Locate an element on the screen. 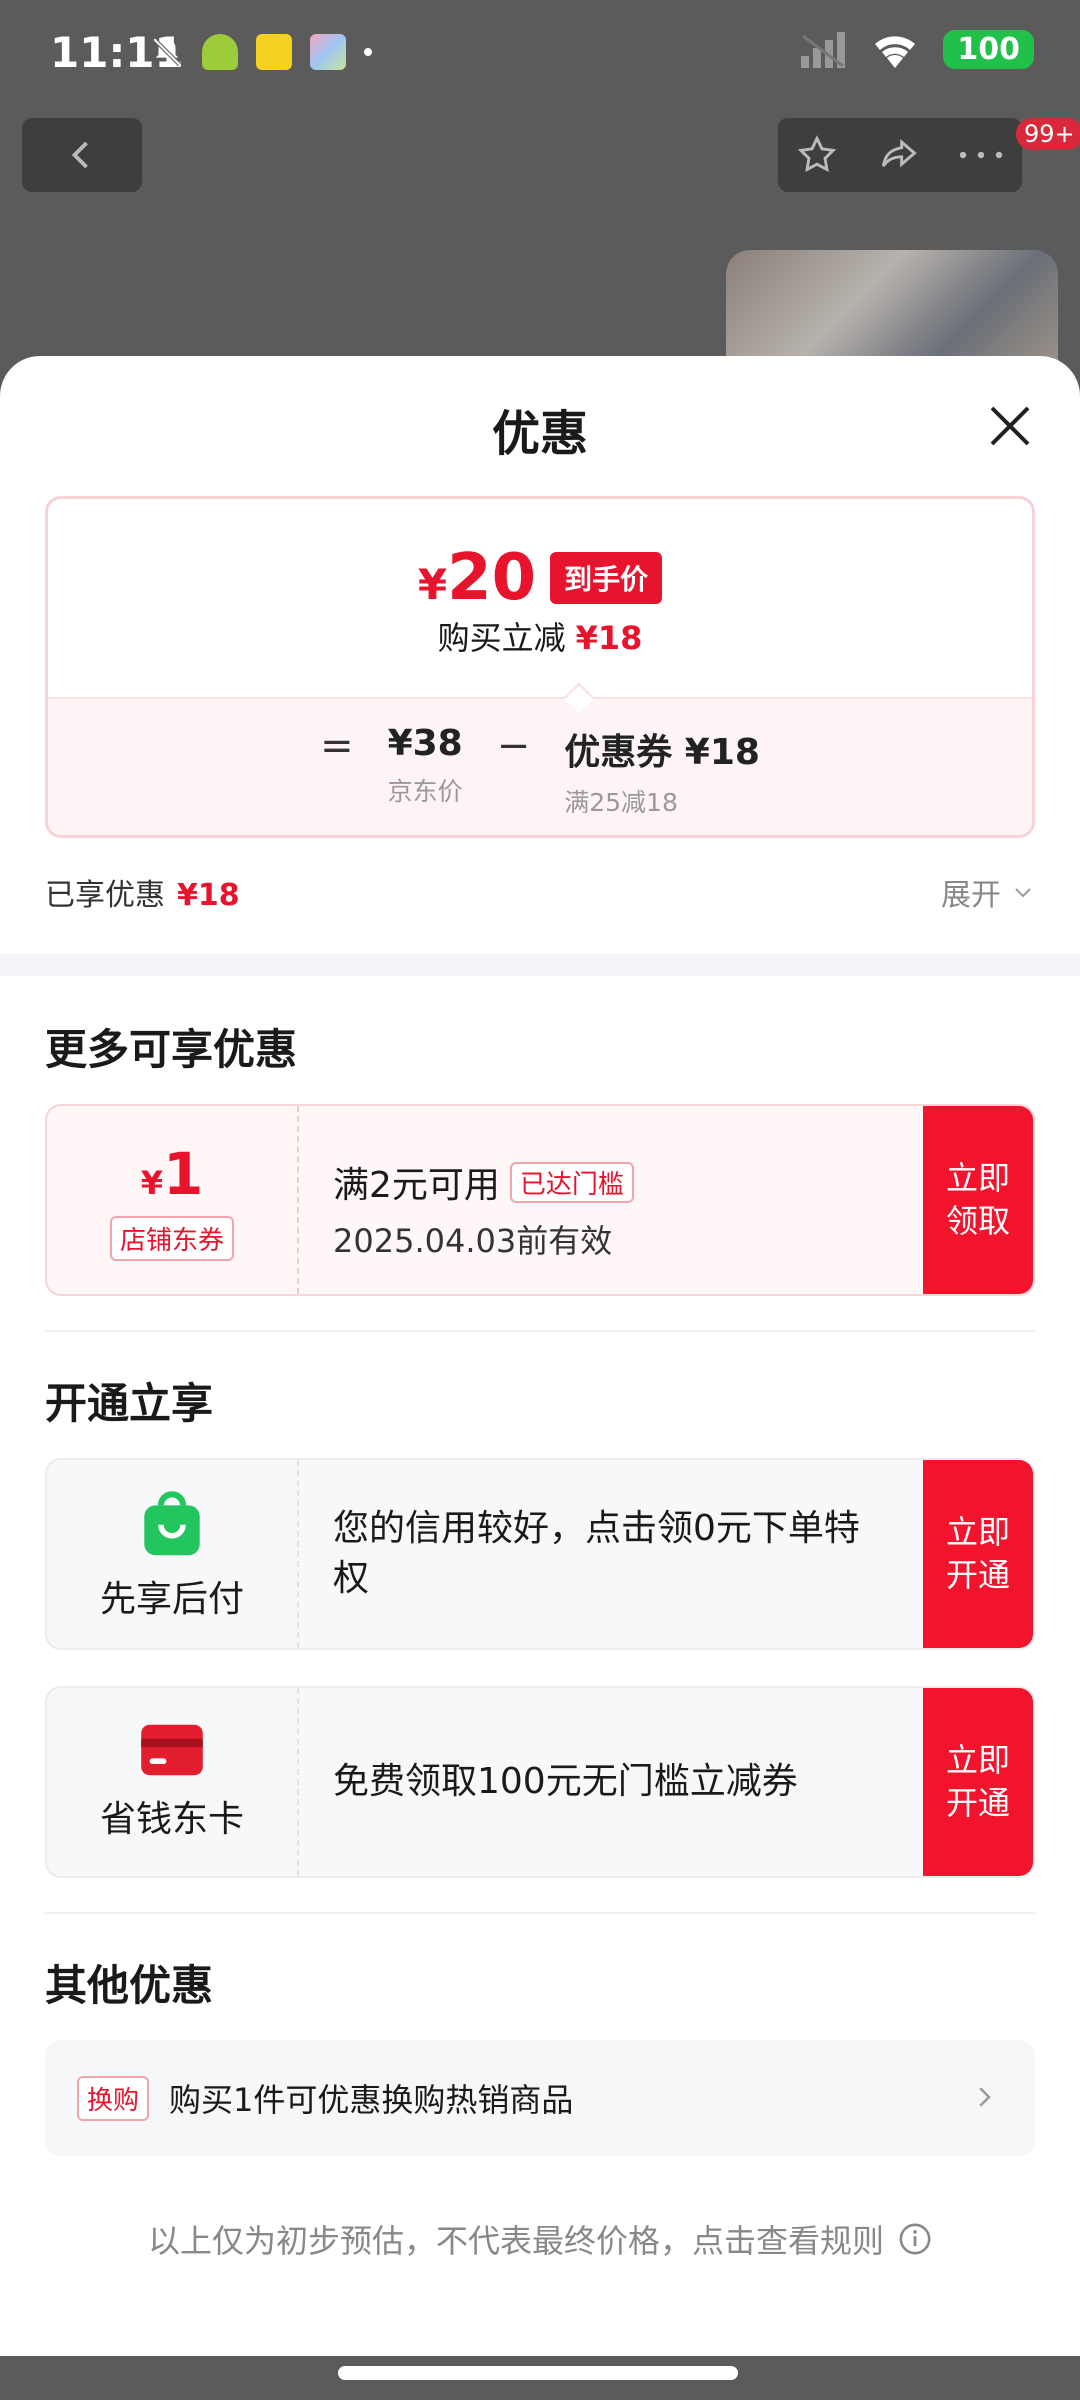 This screenshot has height=2400, width=1080. expand-button: 展开 is located at coordinates (988, 892).